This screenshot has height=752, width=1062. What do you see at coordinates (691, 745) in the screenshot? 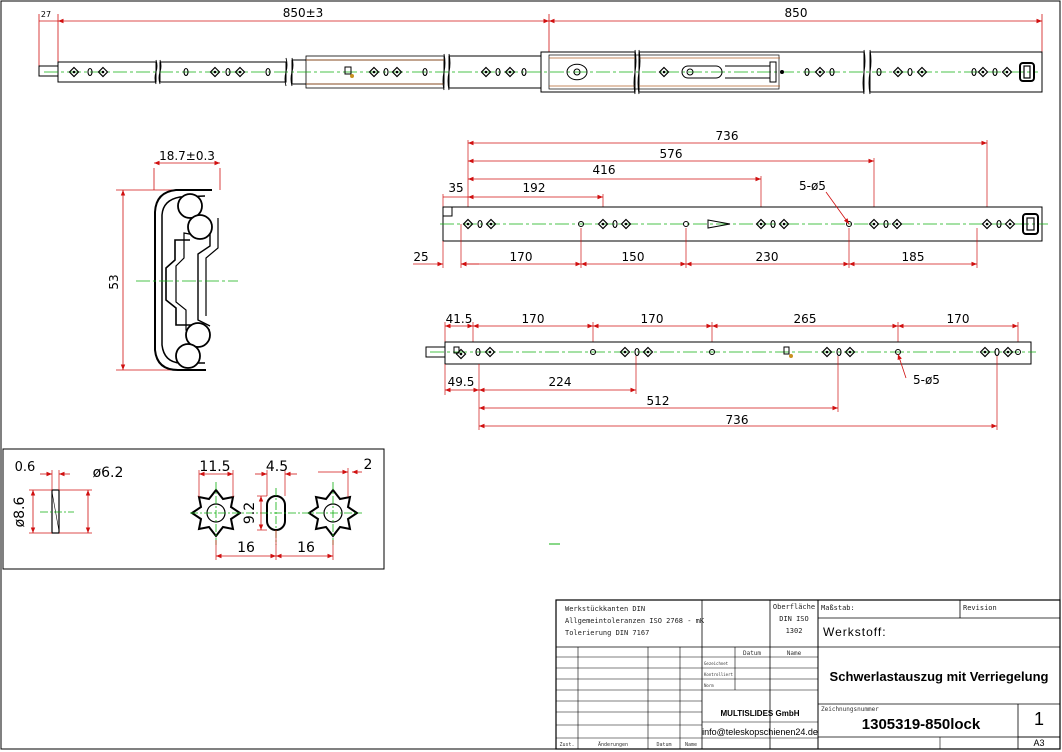
I see `tb-footer-name: Name` at bounding box center [691, 745].